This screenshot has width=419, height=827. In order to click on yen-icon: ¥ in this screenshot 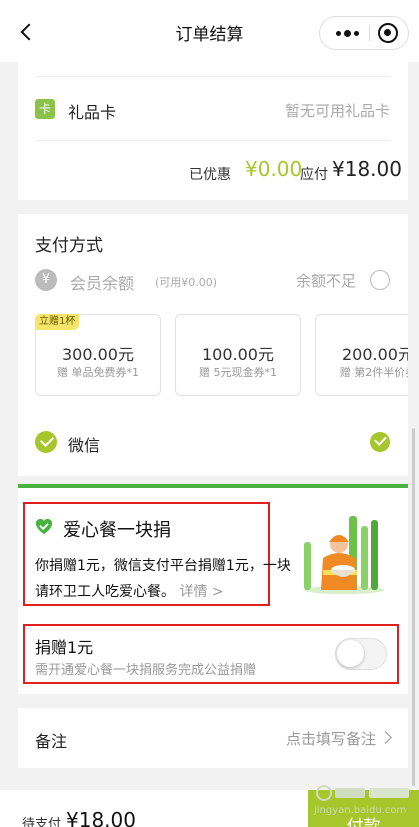, I will do `click(46, 280)`.